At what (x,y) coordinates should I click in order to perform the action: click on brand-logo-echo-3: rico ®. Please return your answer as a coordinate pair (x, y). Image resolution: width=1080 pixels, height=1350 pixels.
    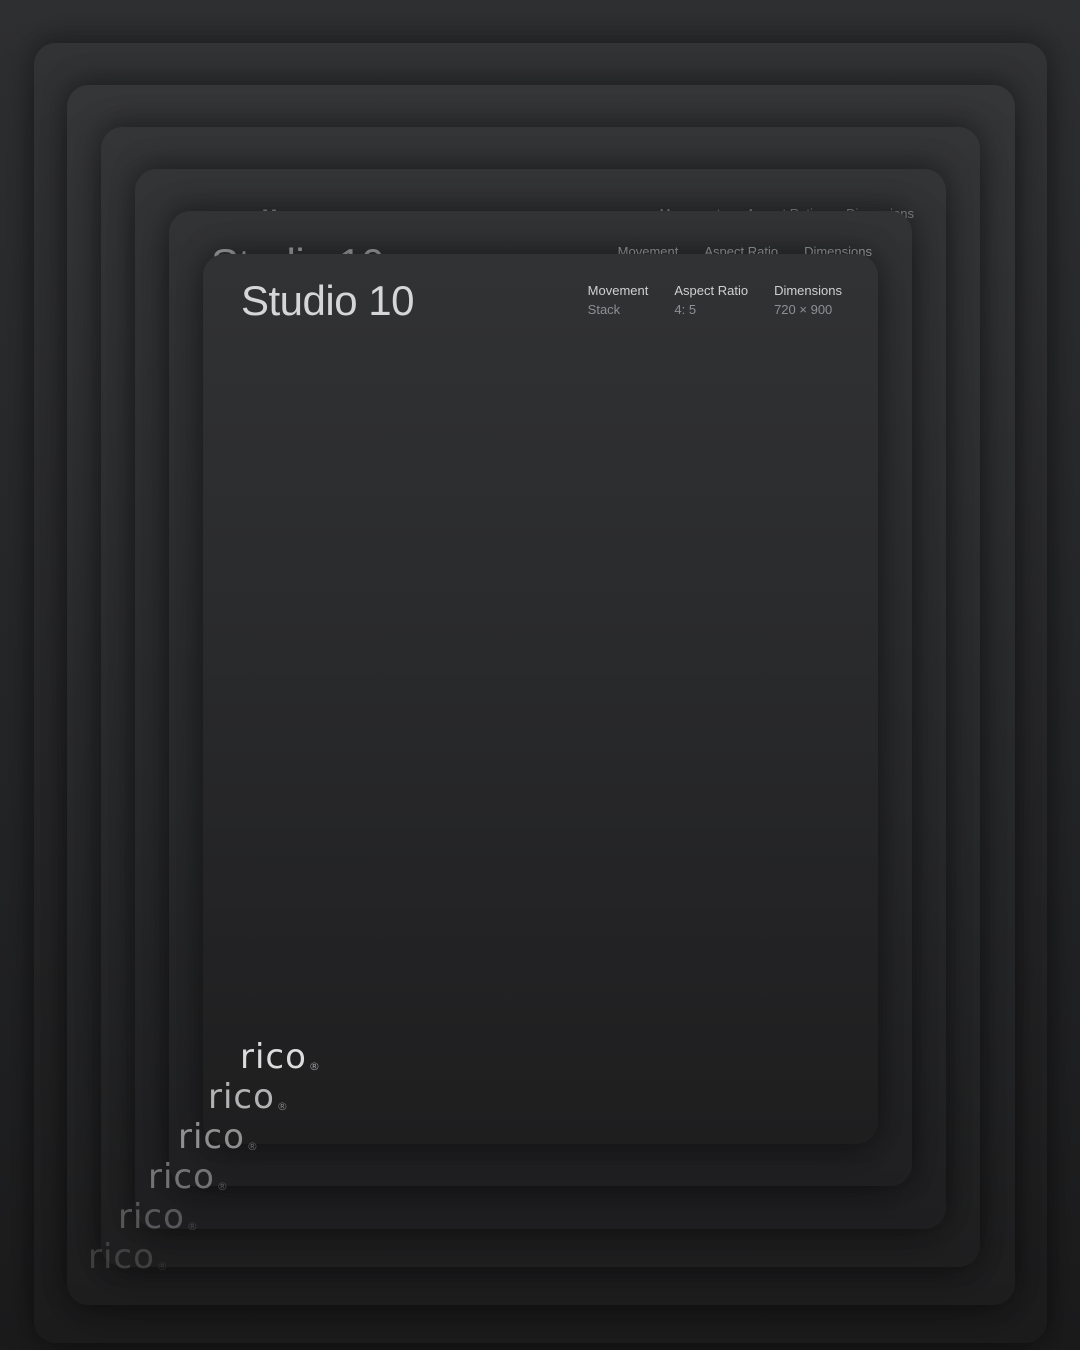
    Looking at the image, I should click on (188, 1177).